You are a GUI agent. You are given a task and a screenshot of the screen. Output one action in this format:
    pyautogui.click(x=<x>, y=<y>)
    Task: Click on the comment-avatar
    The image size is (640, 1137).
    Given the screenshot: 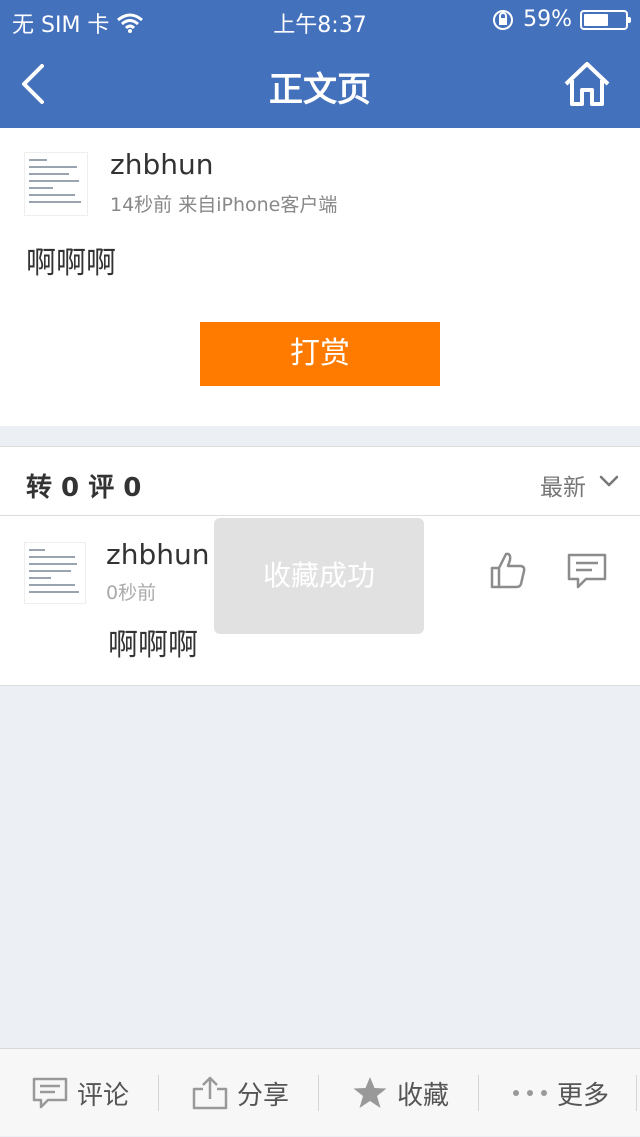 What is the action you would take?
    pyautogui.click(x=55, y=573)
    